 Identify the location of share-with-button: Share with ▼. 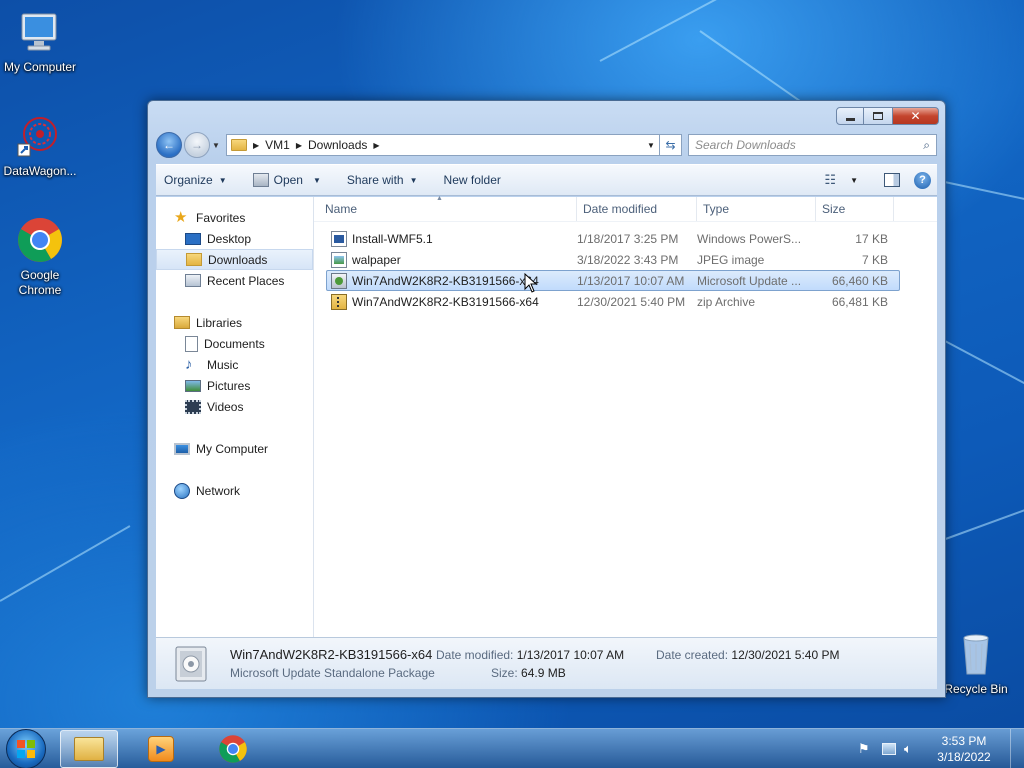
(382, 180).